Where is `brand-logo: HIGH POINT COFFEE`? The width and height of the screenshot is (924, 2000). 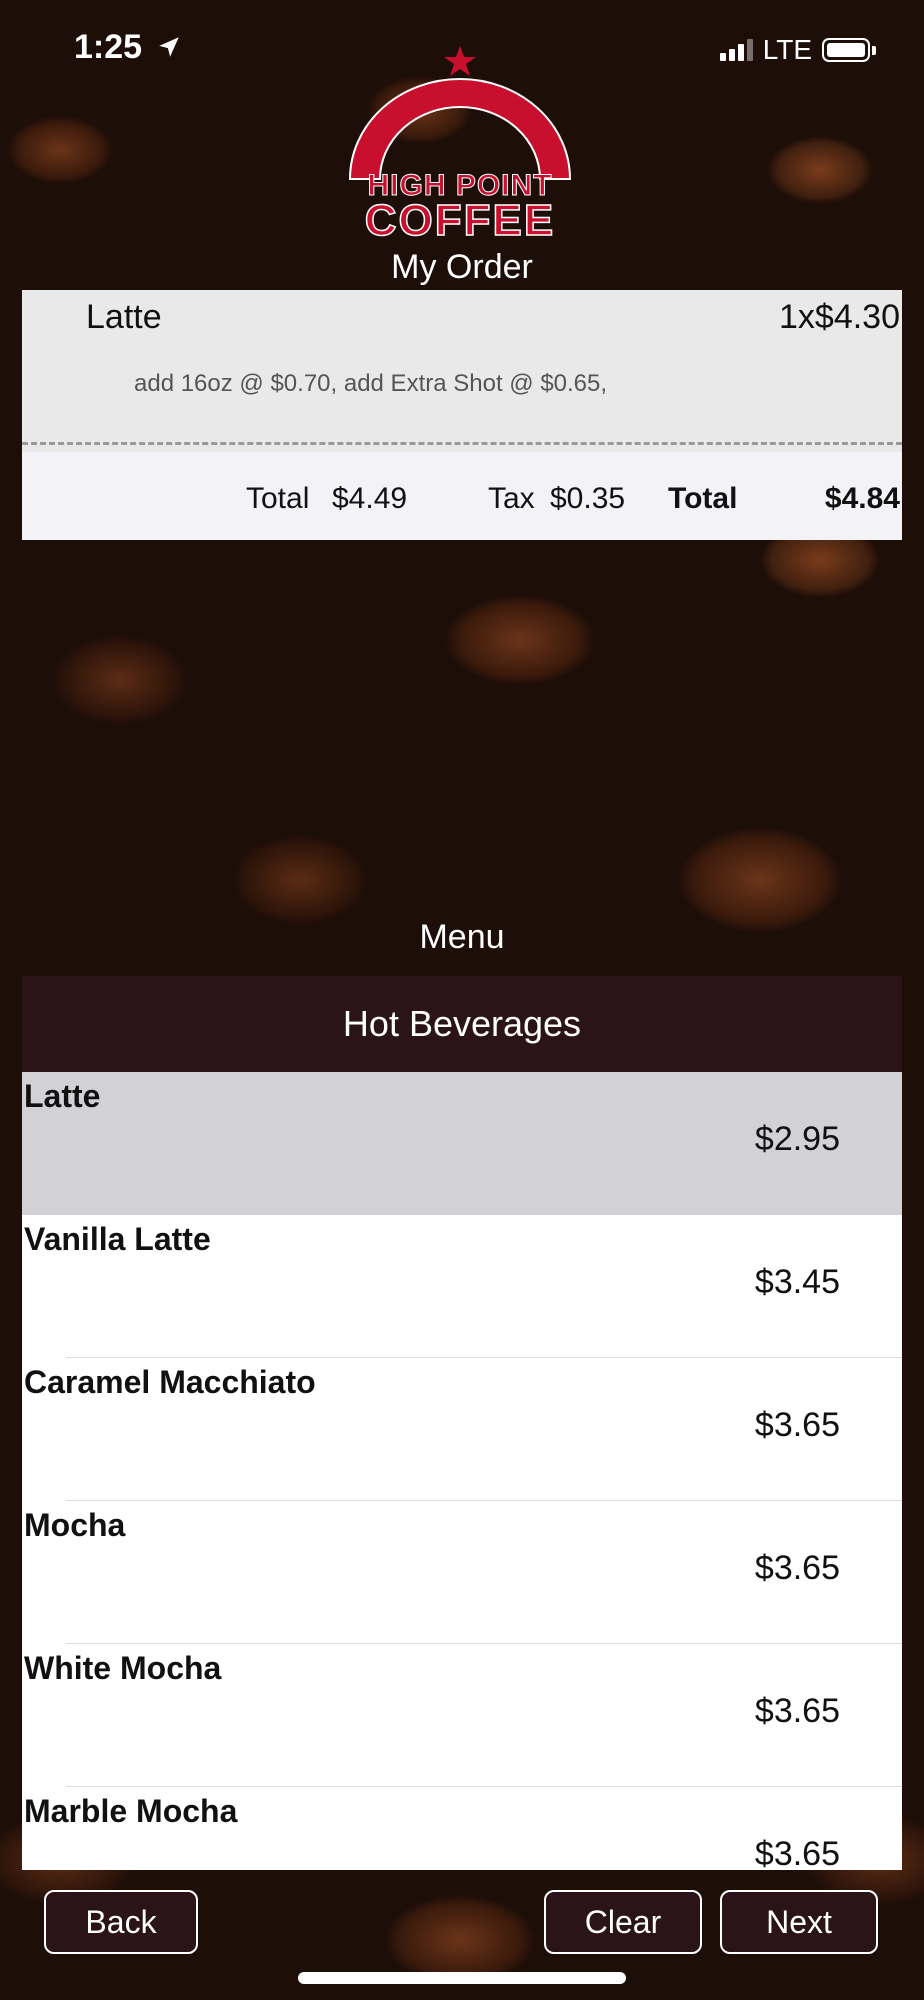 brand-logo: HIGH POINT COFFEE is located at coordinates (460, 148).